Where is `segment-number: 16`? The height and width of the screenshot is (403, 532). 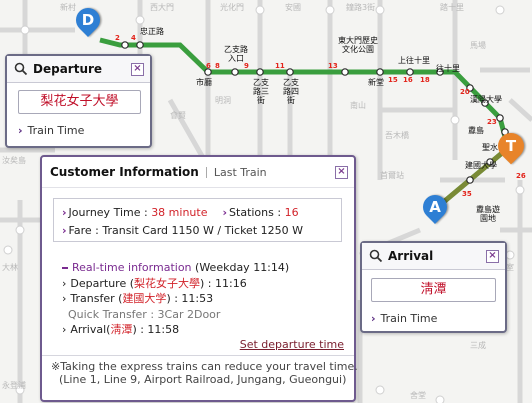
segment-number: 16 is located at coordinates (408, 80).